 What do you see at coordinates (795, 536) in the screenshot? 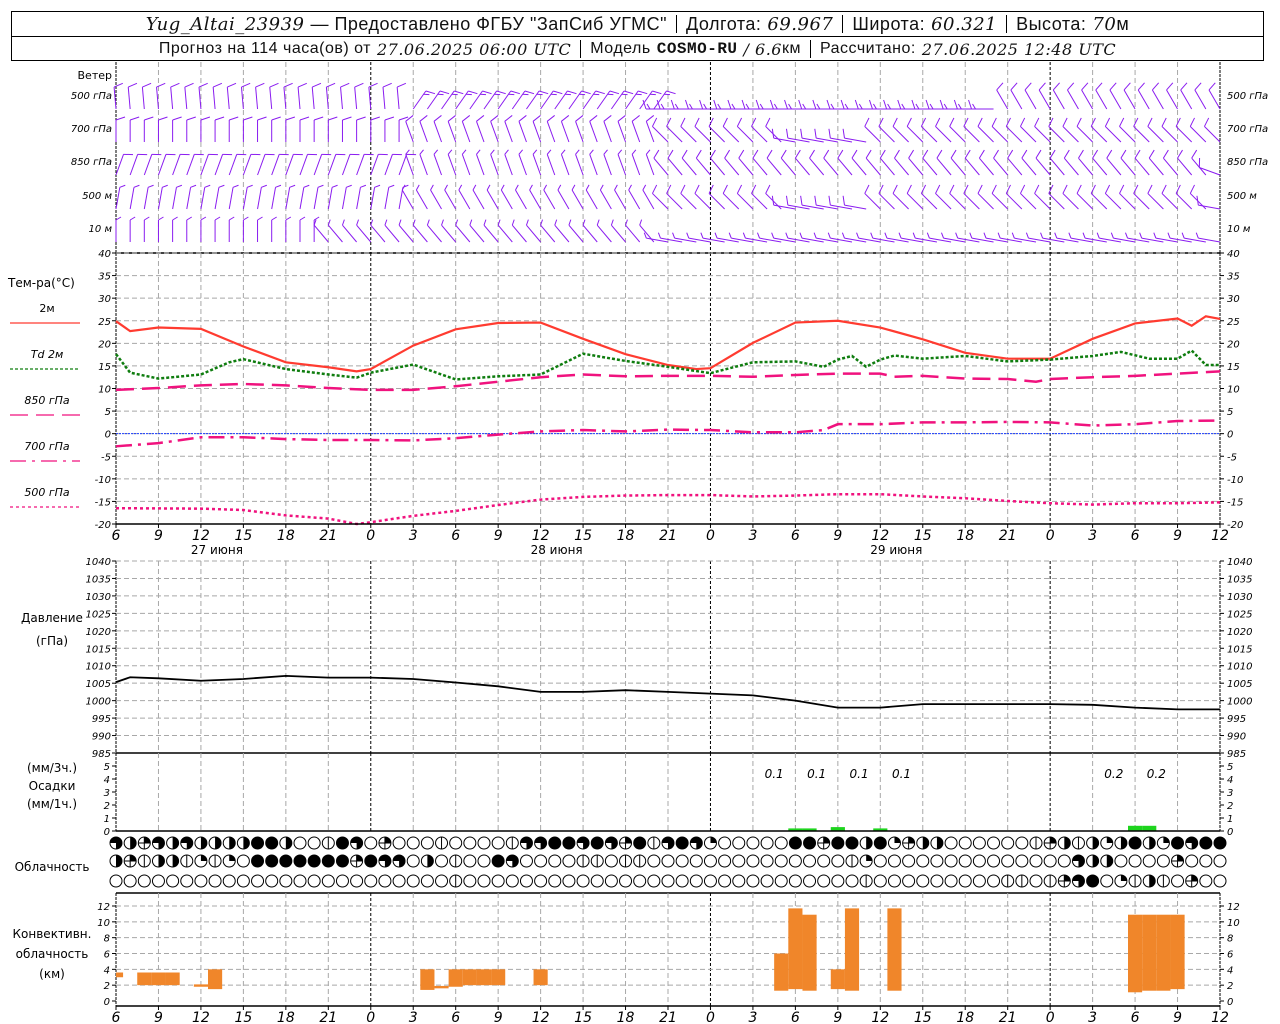
I see `x-tick-label: 6` at bounding box center [795, 536].